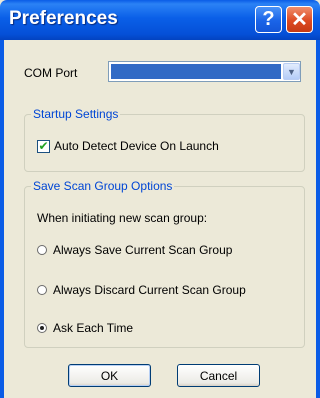 The height and width of the screenshot is (398, 320). What do you see at coordinates (109, 375) in the screenshot?
I see `ok-button: OK` at bounding box center [109, 375].